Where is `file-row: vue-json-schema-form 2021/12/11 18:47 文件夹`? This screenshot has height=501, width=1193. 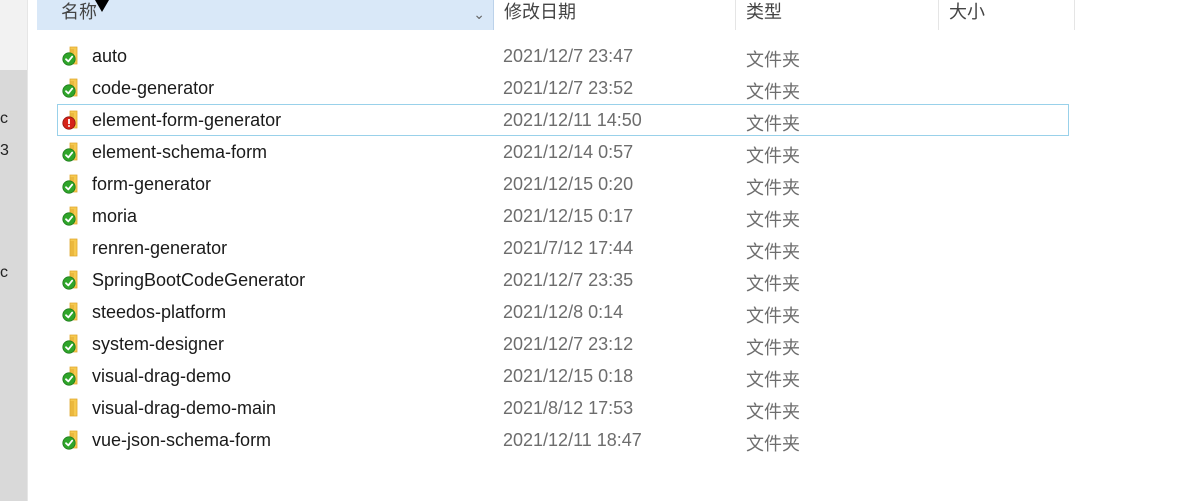
file-row: vue-json-schema-form 2021/12/11 18:47 文件夹 is located at coordinates (563, 440).